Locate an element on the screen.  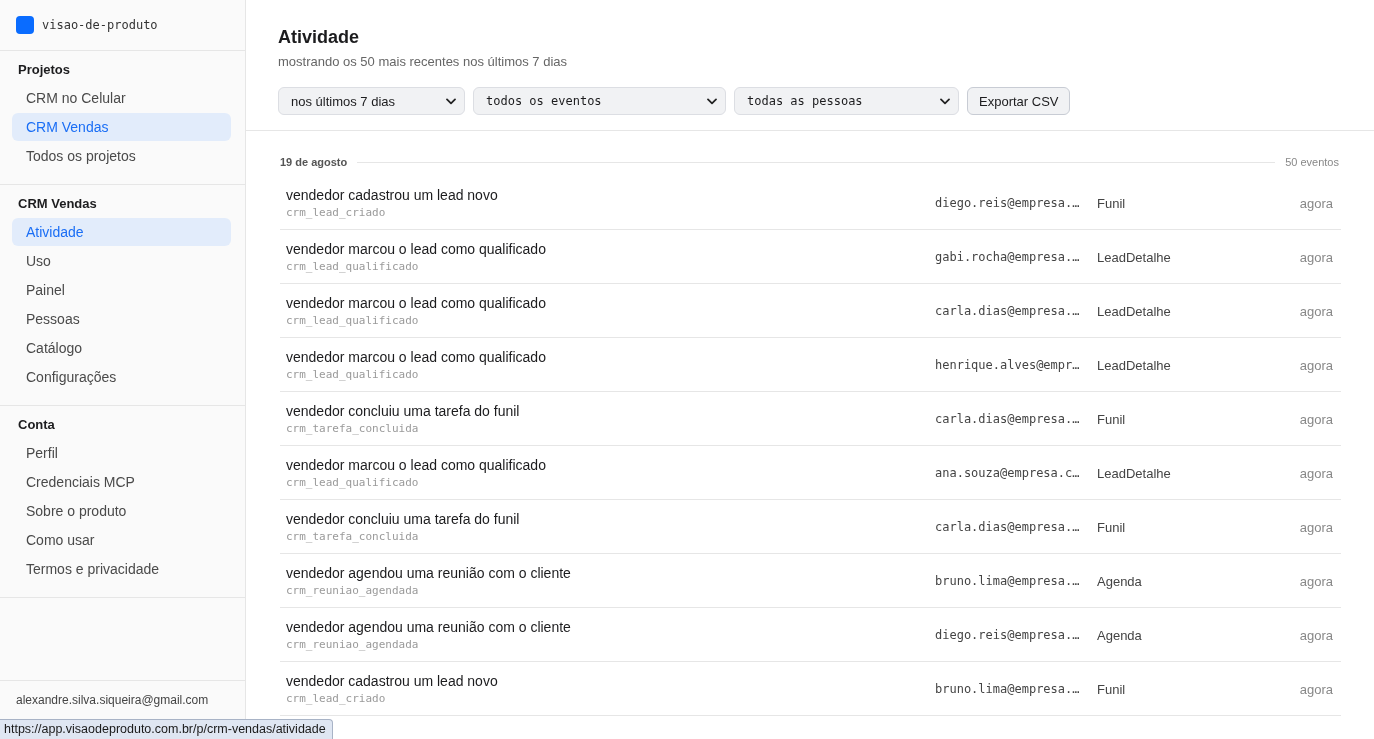
page-subtitle: mostrando os 50 mais recentes nos últimos 7 dias is located at coordinates (423, 62).